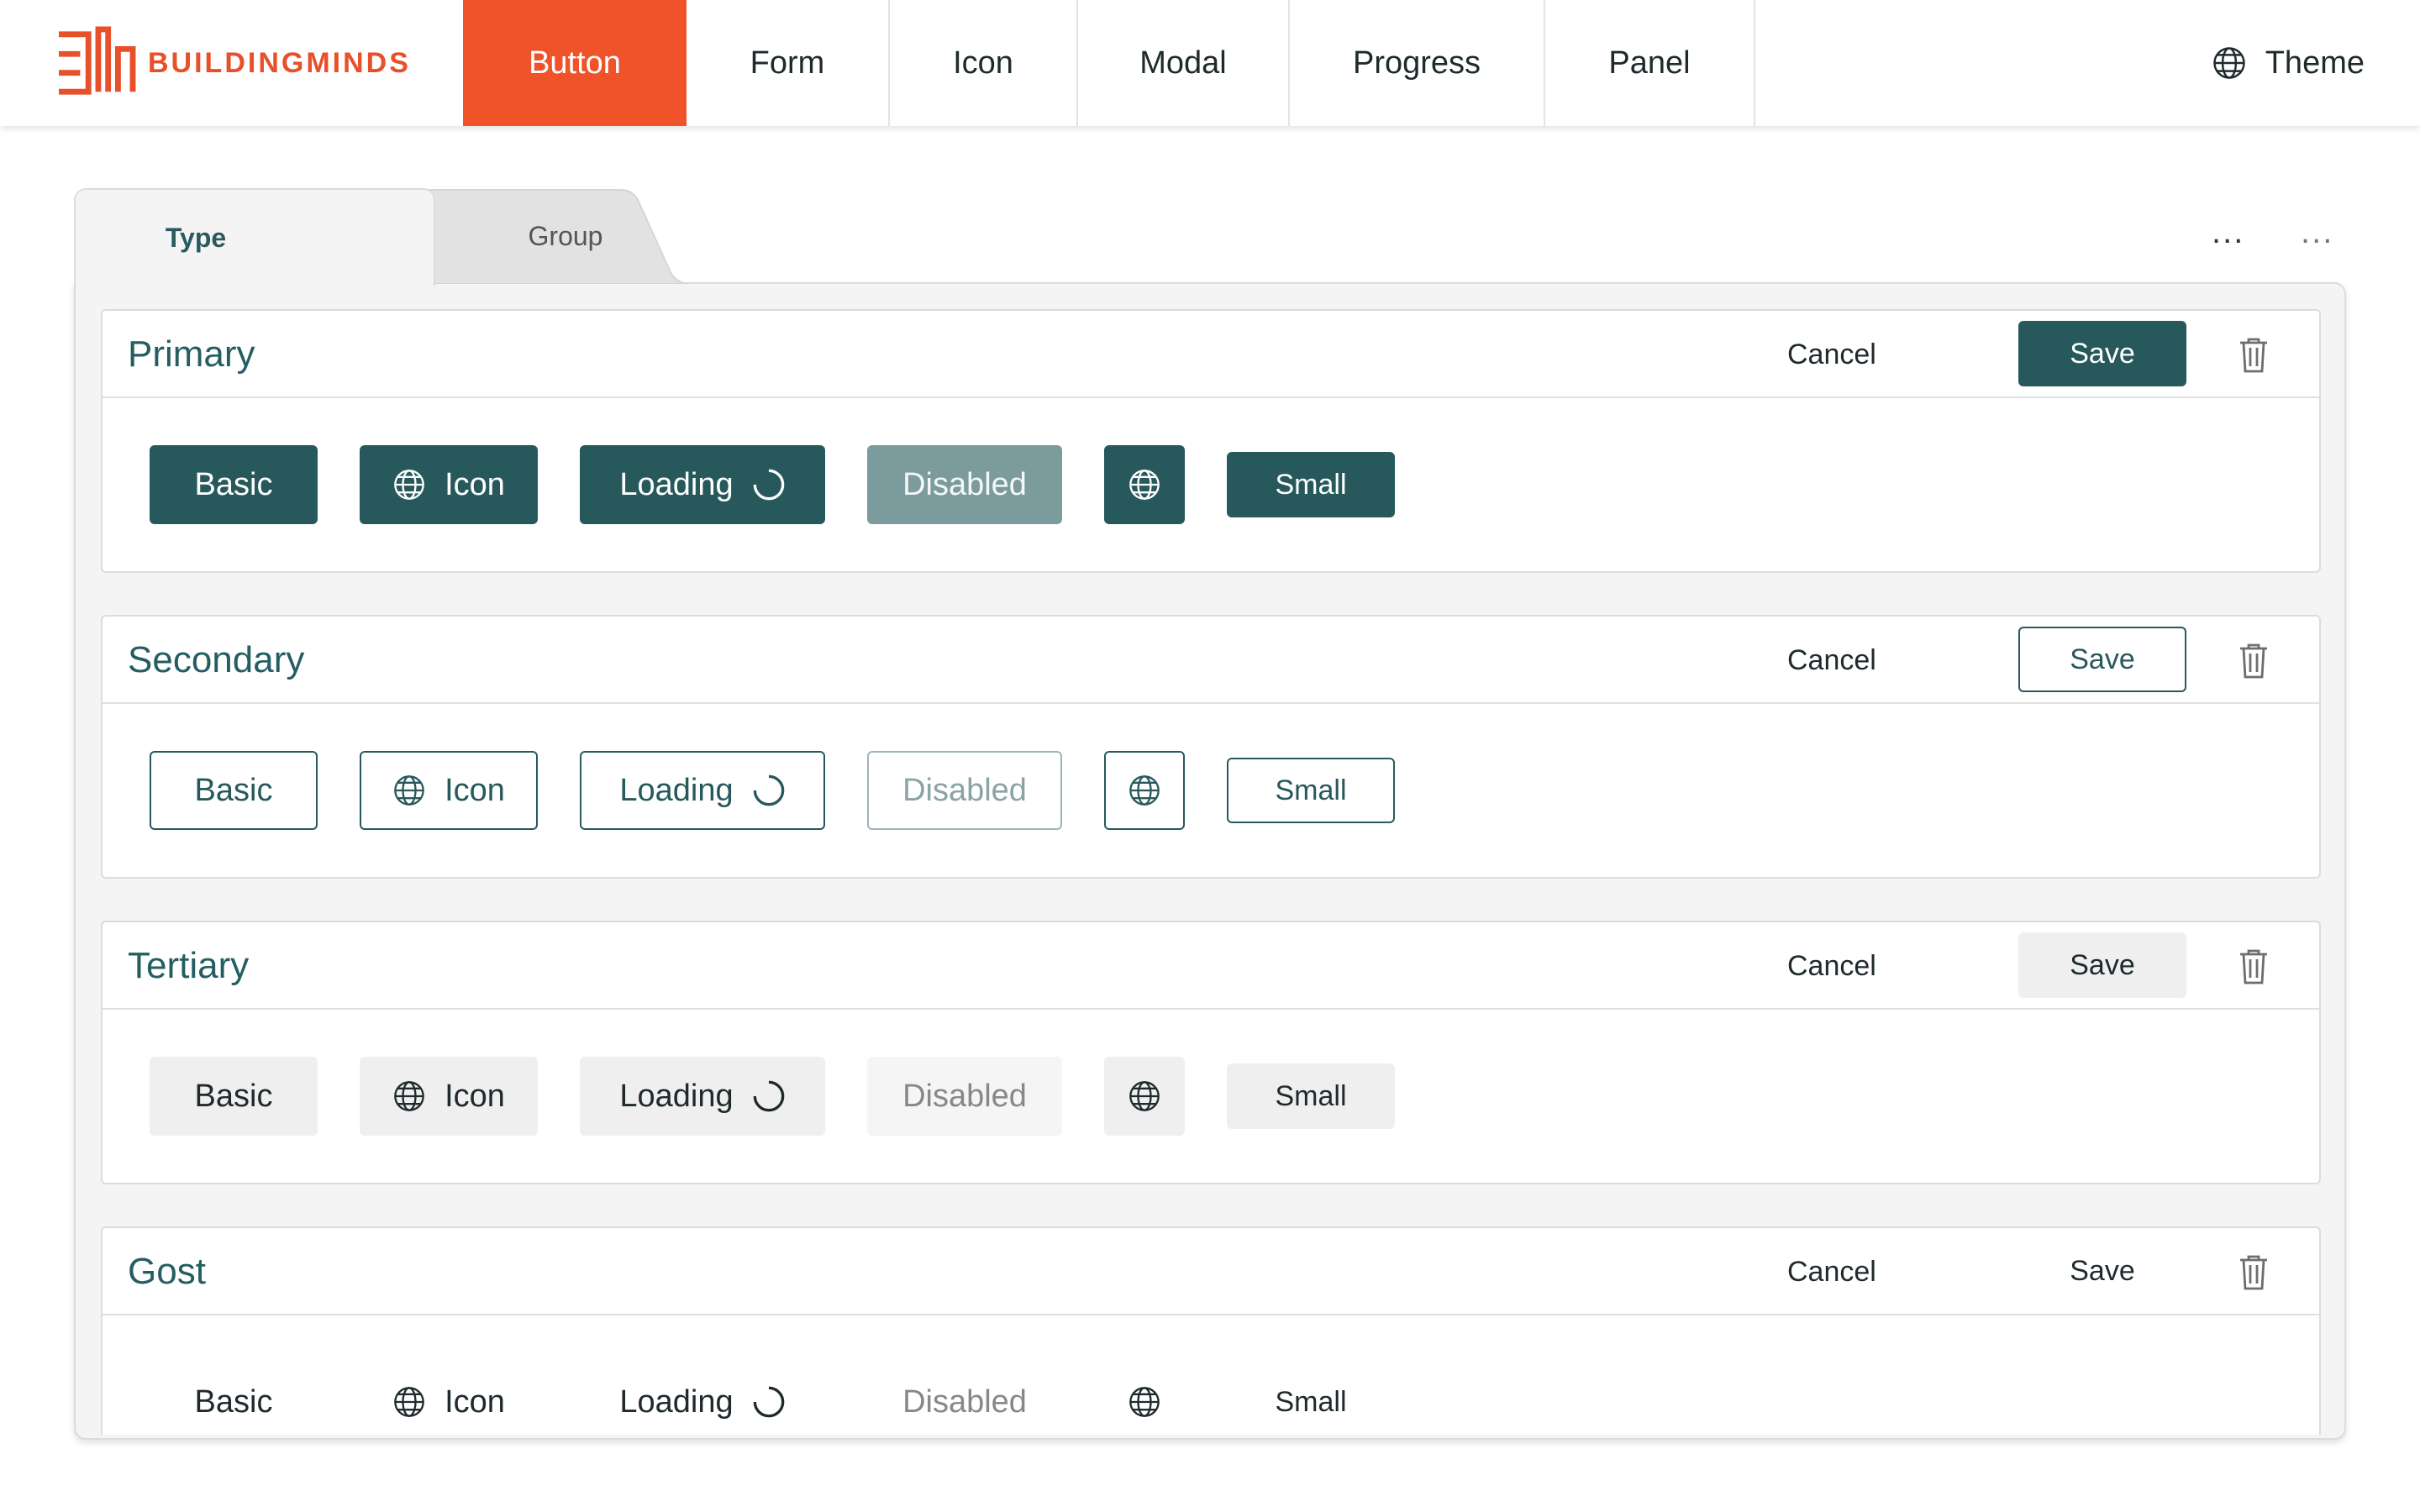 Image resolution: width=2420 pixels, height=1512 pixels. What do you see at coordinates (788, 63) in the screenshot?
I see `nav-form: Form` at bounding box center [788, 63].